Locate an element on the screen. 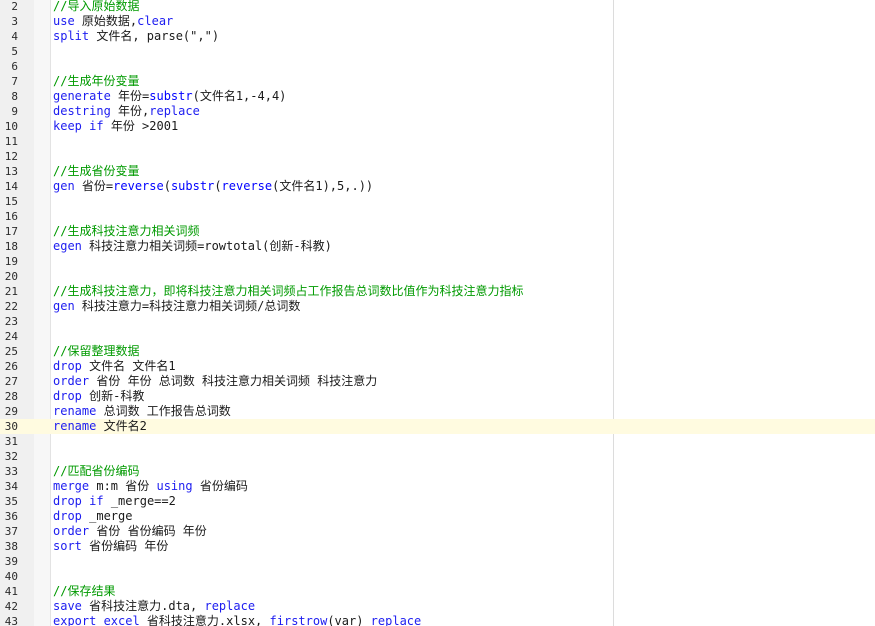 This screenshot has height=626, width=875. text-token: (var) is located at coordinates (349, 620).